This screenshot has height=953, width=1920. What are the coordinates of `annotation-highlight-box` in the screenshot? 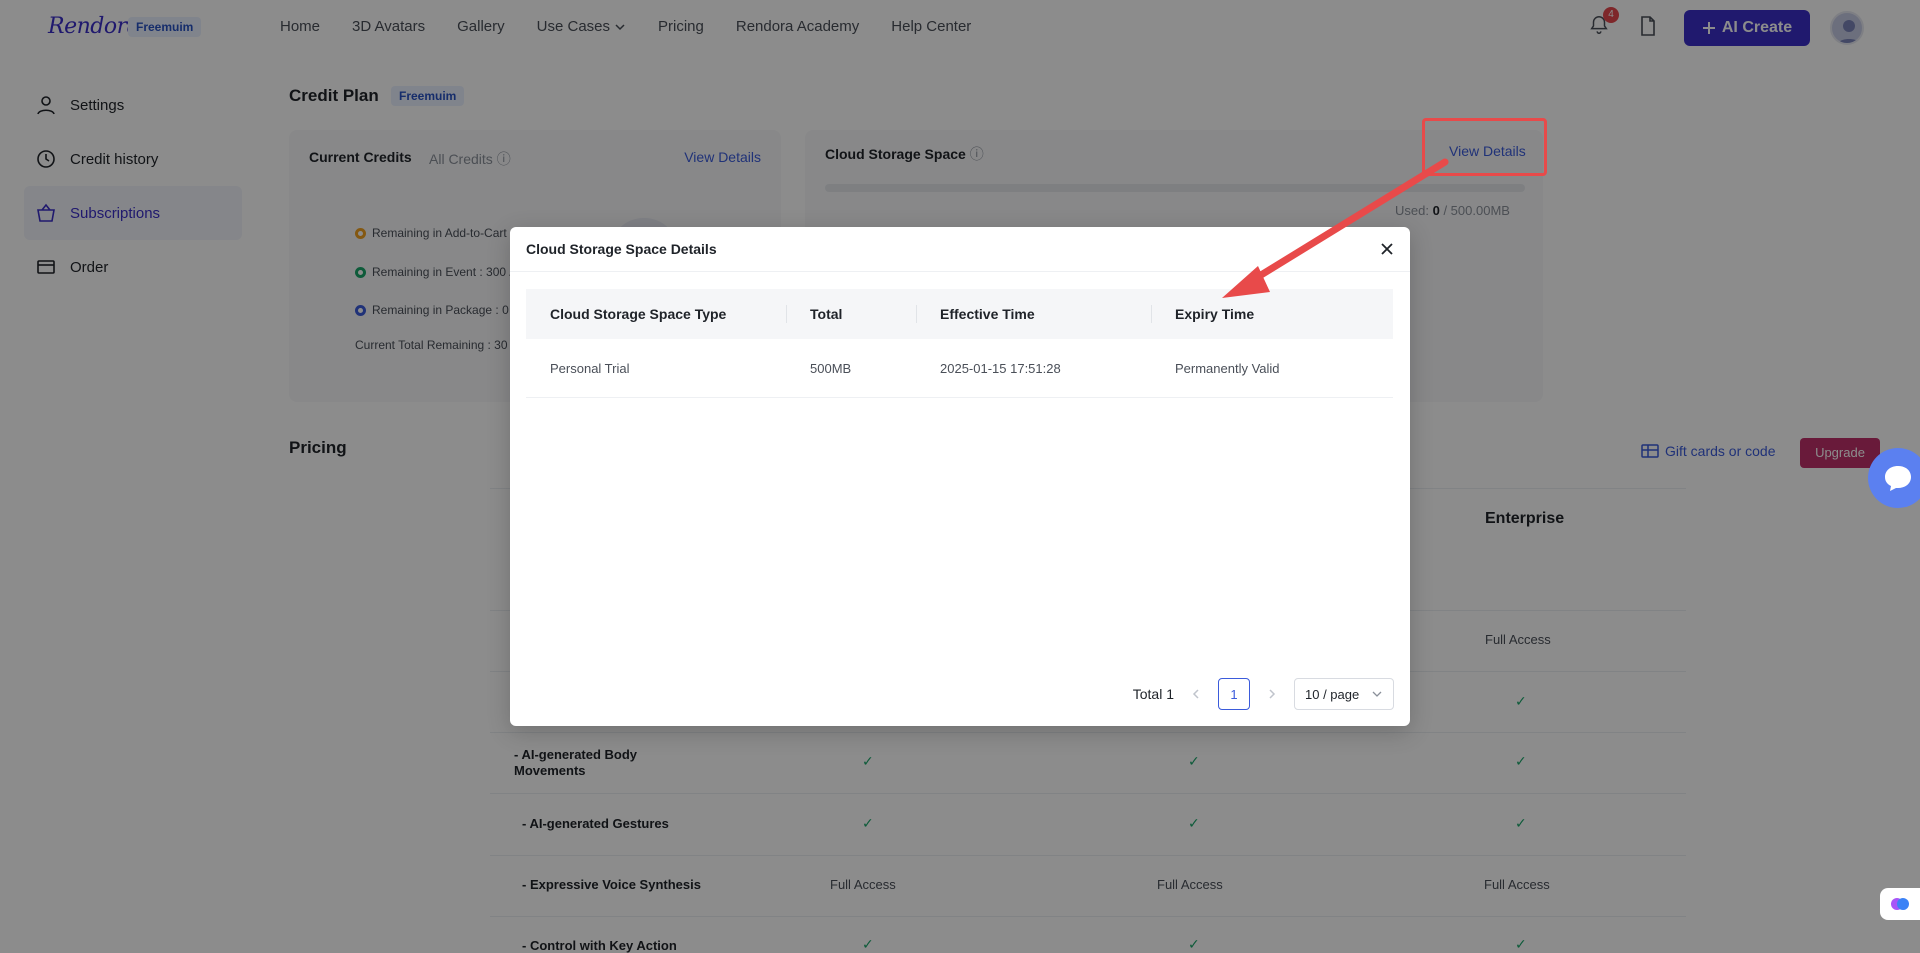 It's located at (1484, 147).